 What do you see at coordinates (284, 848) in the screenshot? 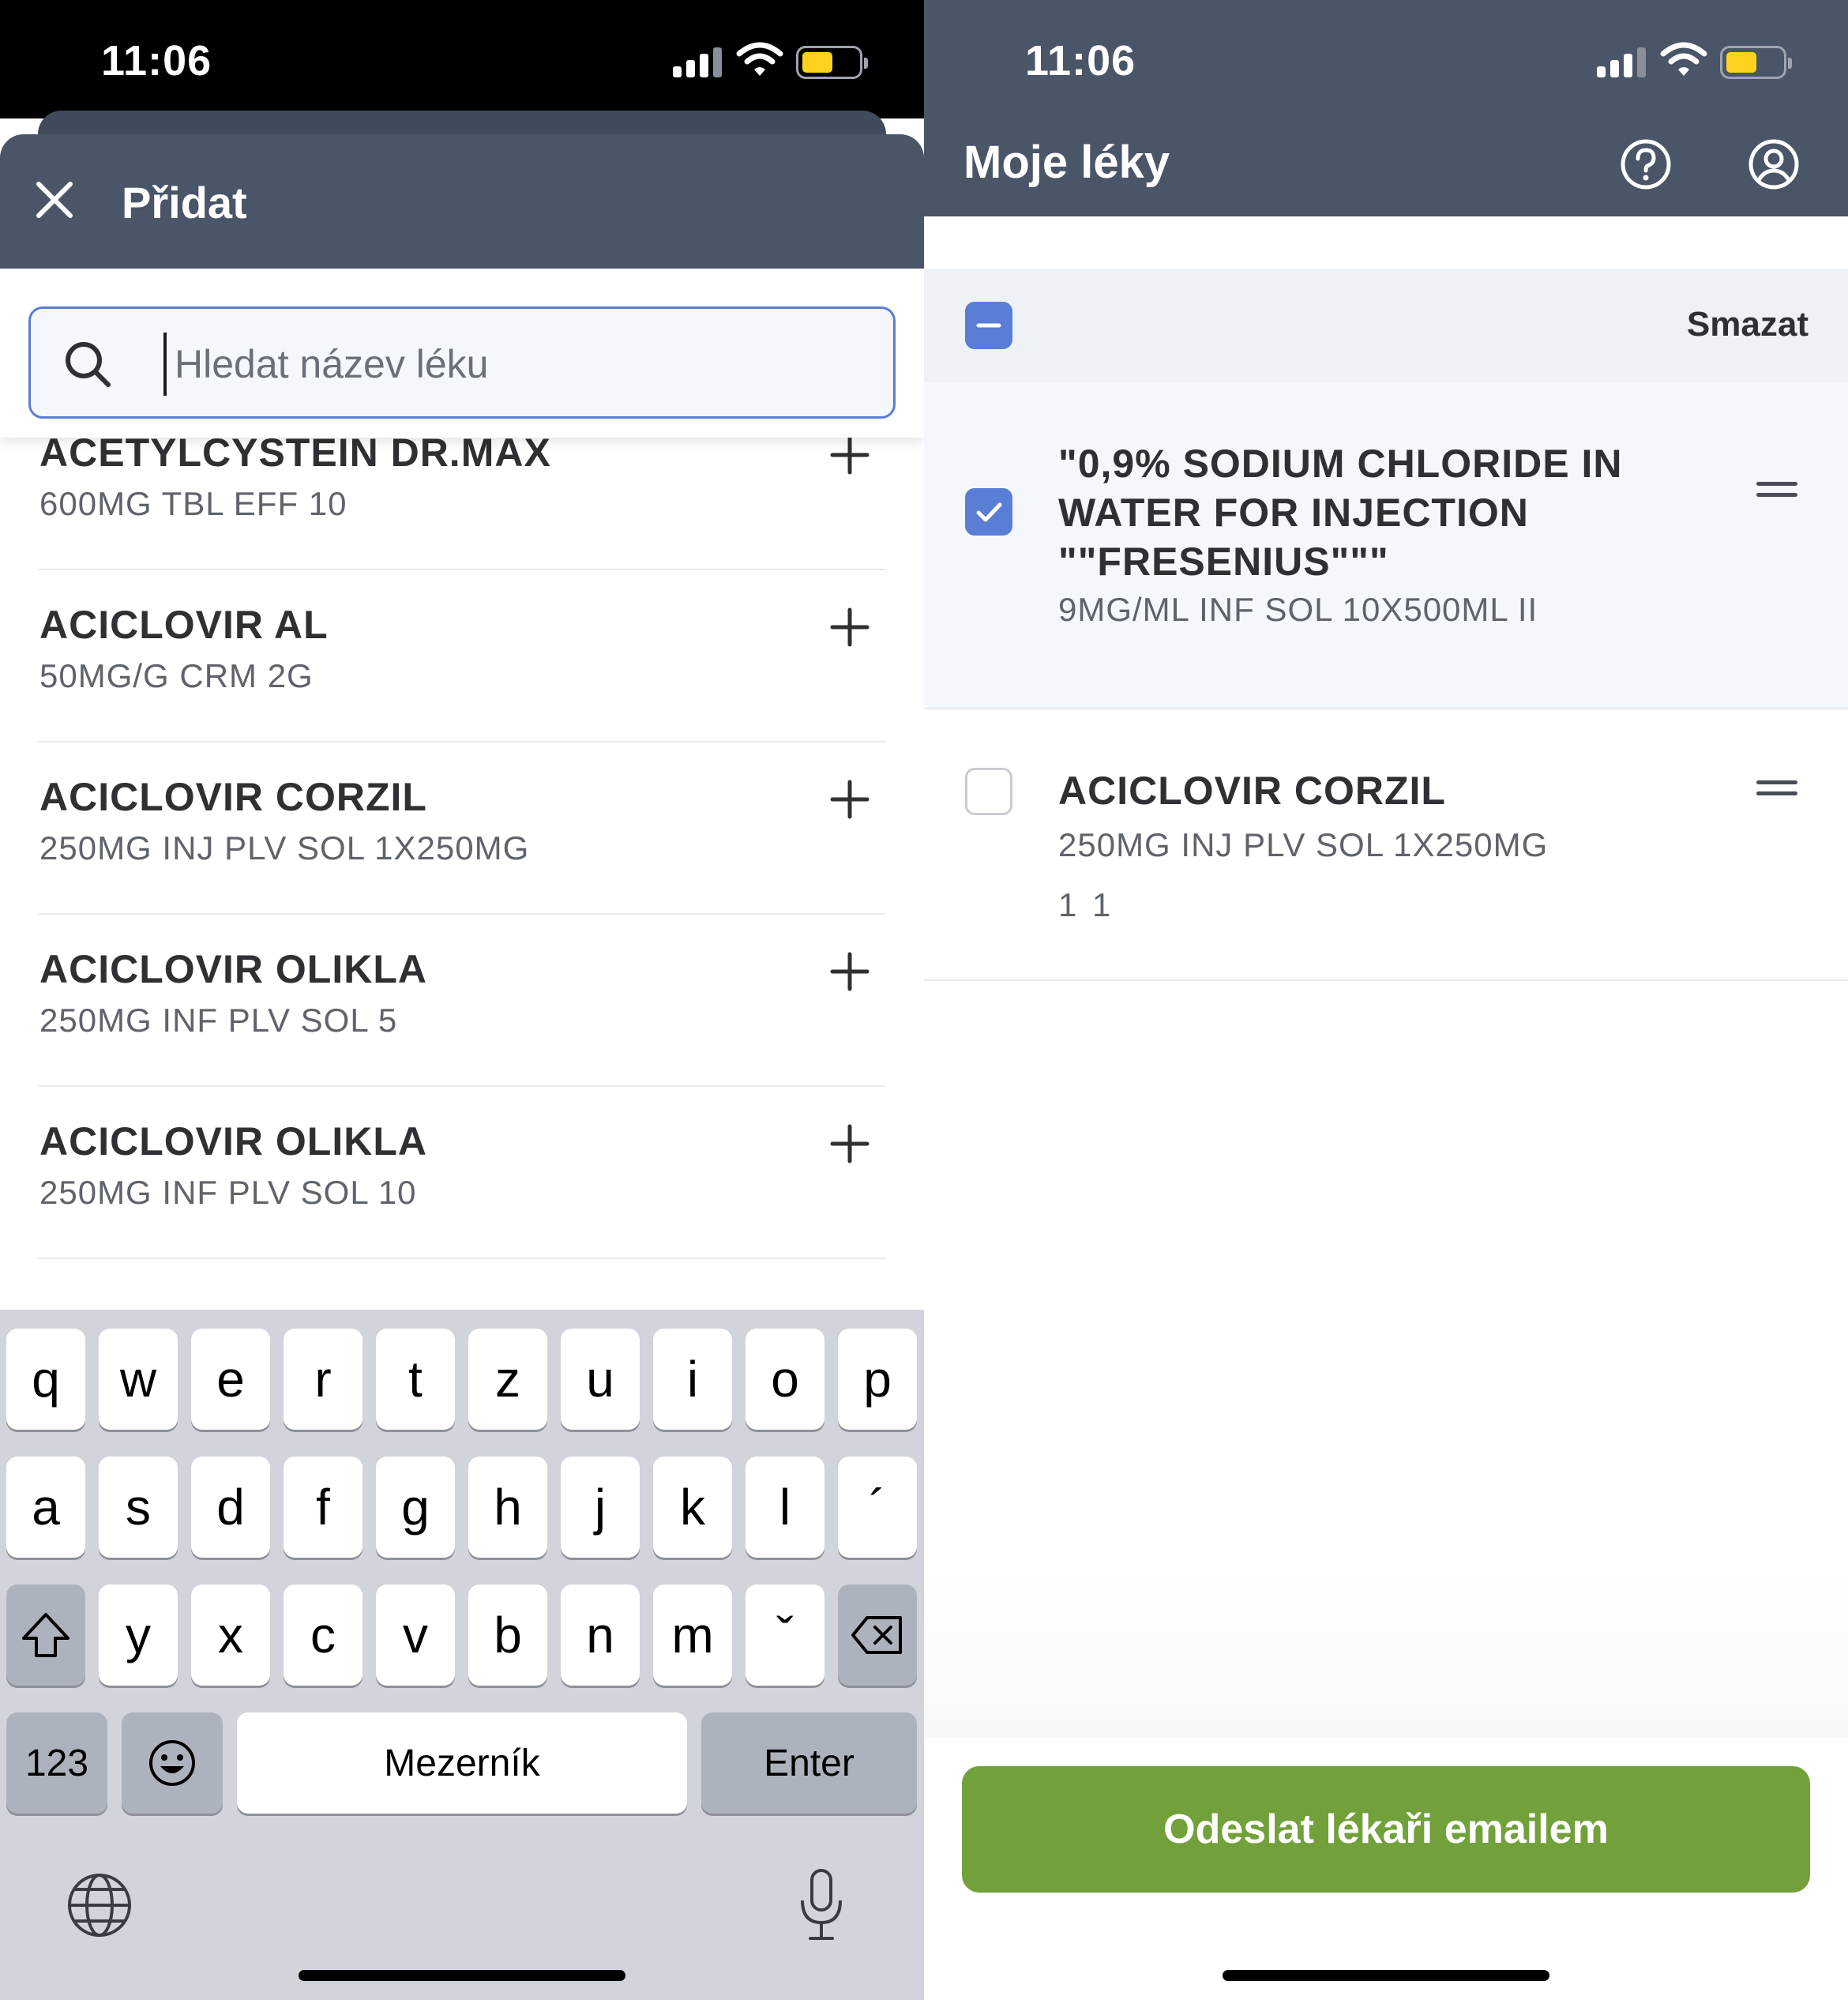
I see `drug-description: 250MG INJ PLV SOL 1X250MG` at bounding box center [284, 848].